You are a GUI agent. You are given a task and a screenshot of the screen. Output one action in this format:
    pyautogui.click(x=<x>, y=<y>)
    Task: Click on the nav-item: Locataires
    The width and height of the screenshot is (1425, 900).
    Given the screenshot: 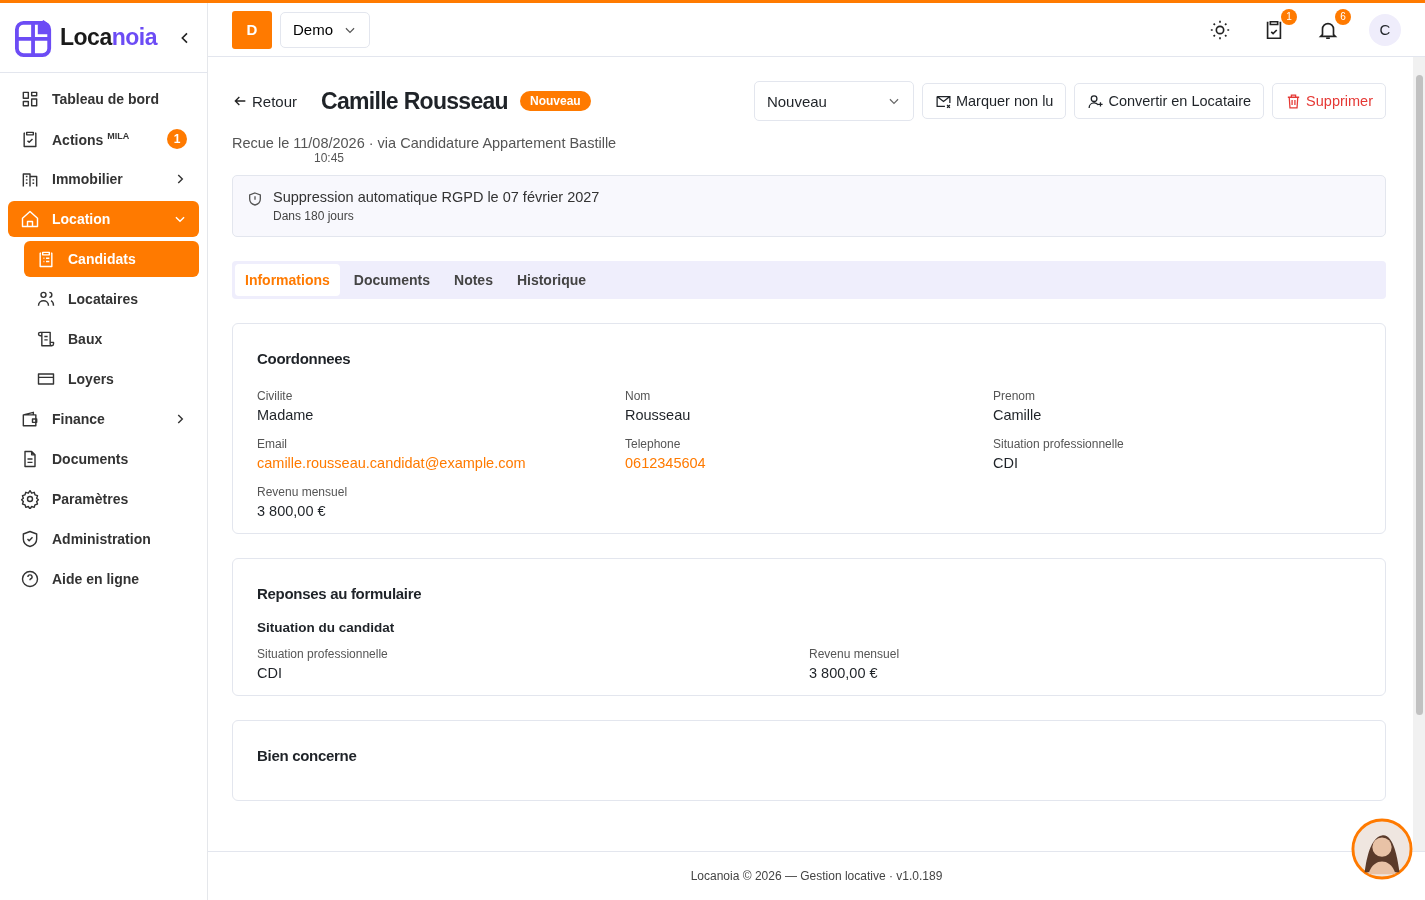 What is the action you would take?
    pyautogui.click(x=111, y=299)
    